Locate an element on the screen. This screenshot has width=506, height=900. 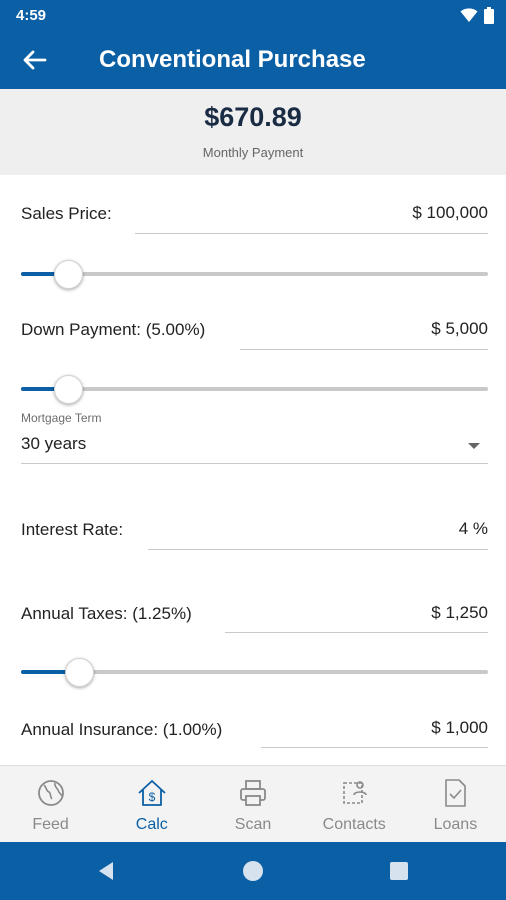
arrow-left-icon is located at coordinates (35, 60).